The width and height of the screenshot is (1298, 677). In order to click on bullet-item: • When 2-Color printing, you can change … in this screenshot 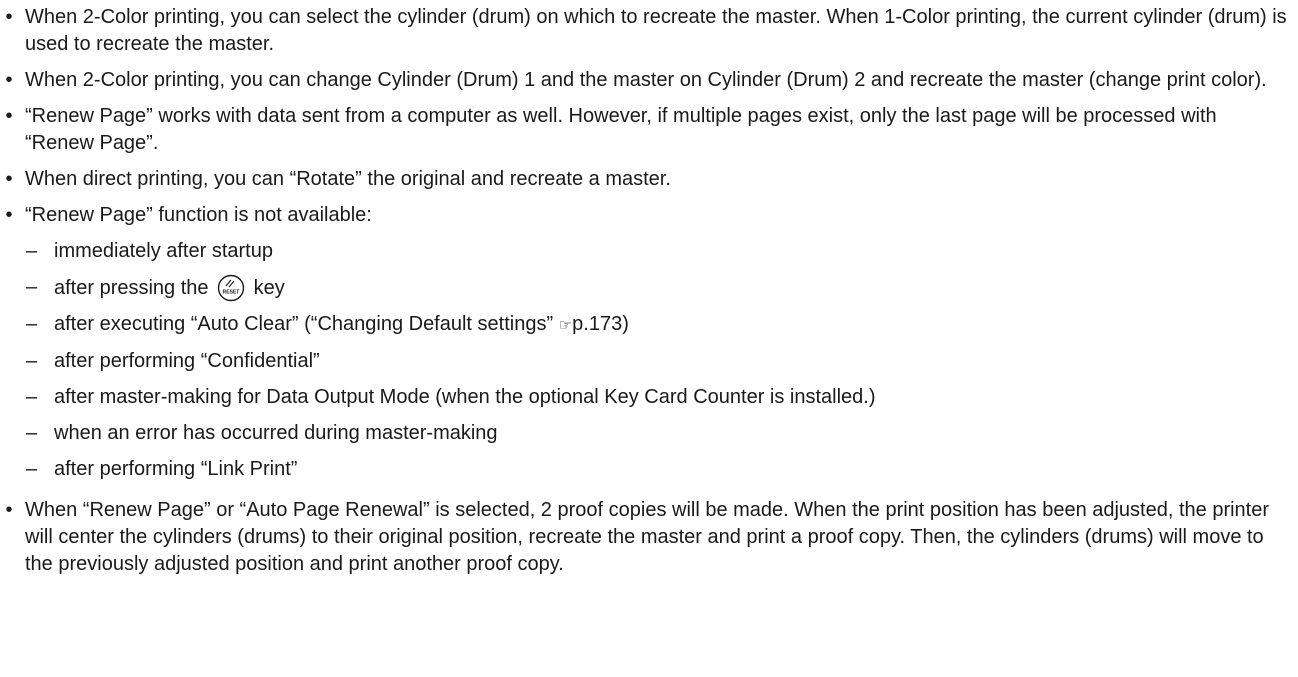, I will do `click(649, 80)`.